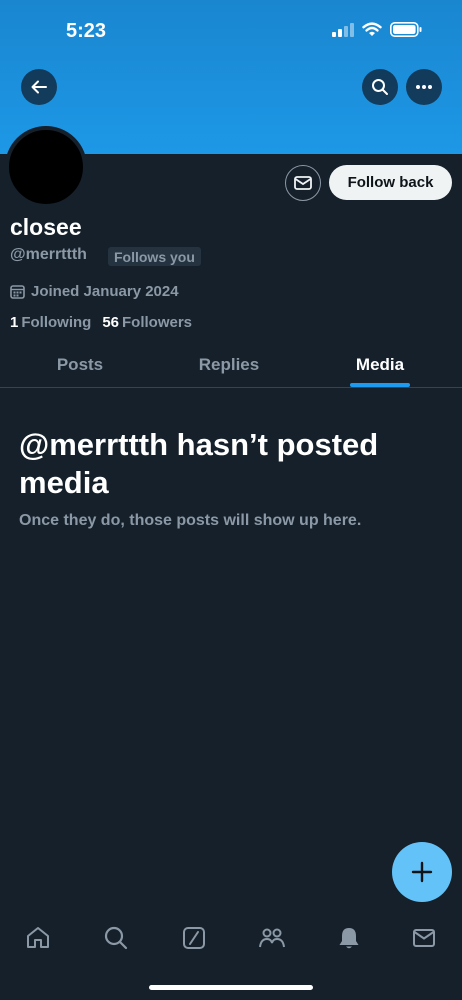  I want to click on battery-icon, so click(406, 29).